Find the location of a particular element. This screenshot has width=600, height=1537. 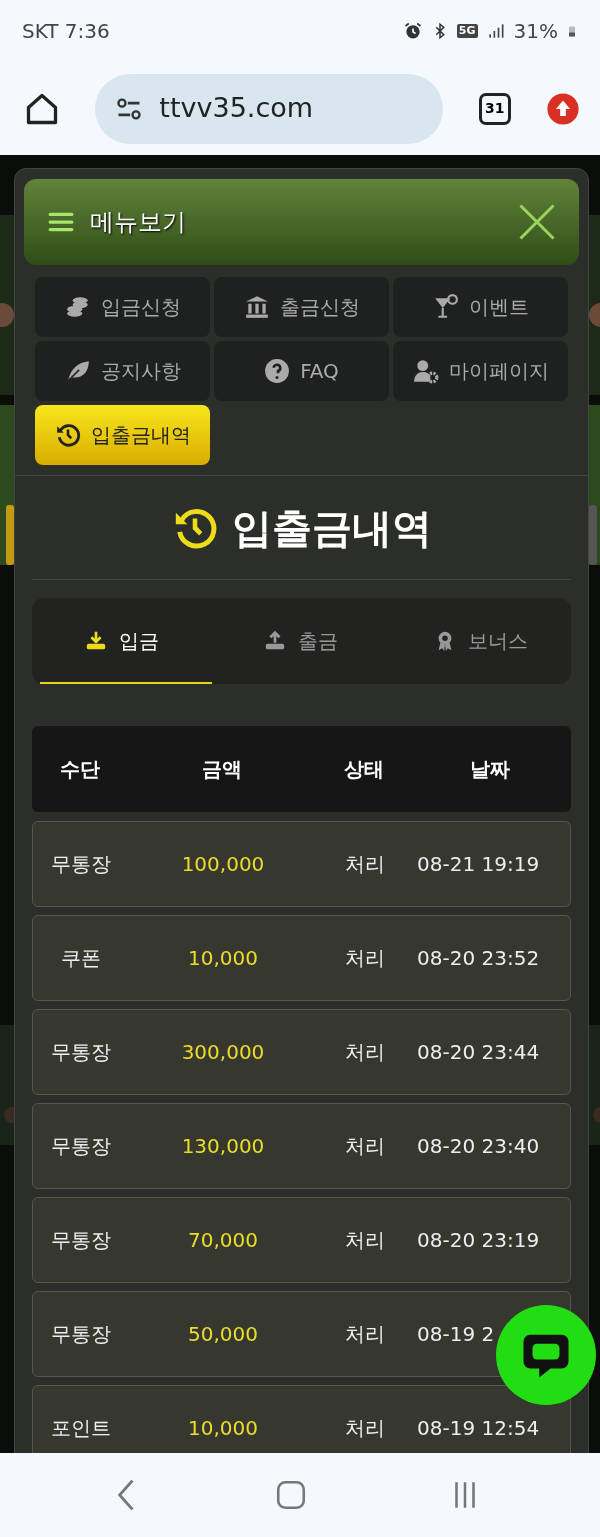

cocktail-icon is located at coordinates (445, 307).